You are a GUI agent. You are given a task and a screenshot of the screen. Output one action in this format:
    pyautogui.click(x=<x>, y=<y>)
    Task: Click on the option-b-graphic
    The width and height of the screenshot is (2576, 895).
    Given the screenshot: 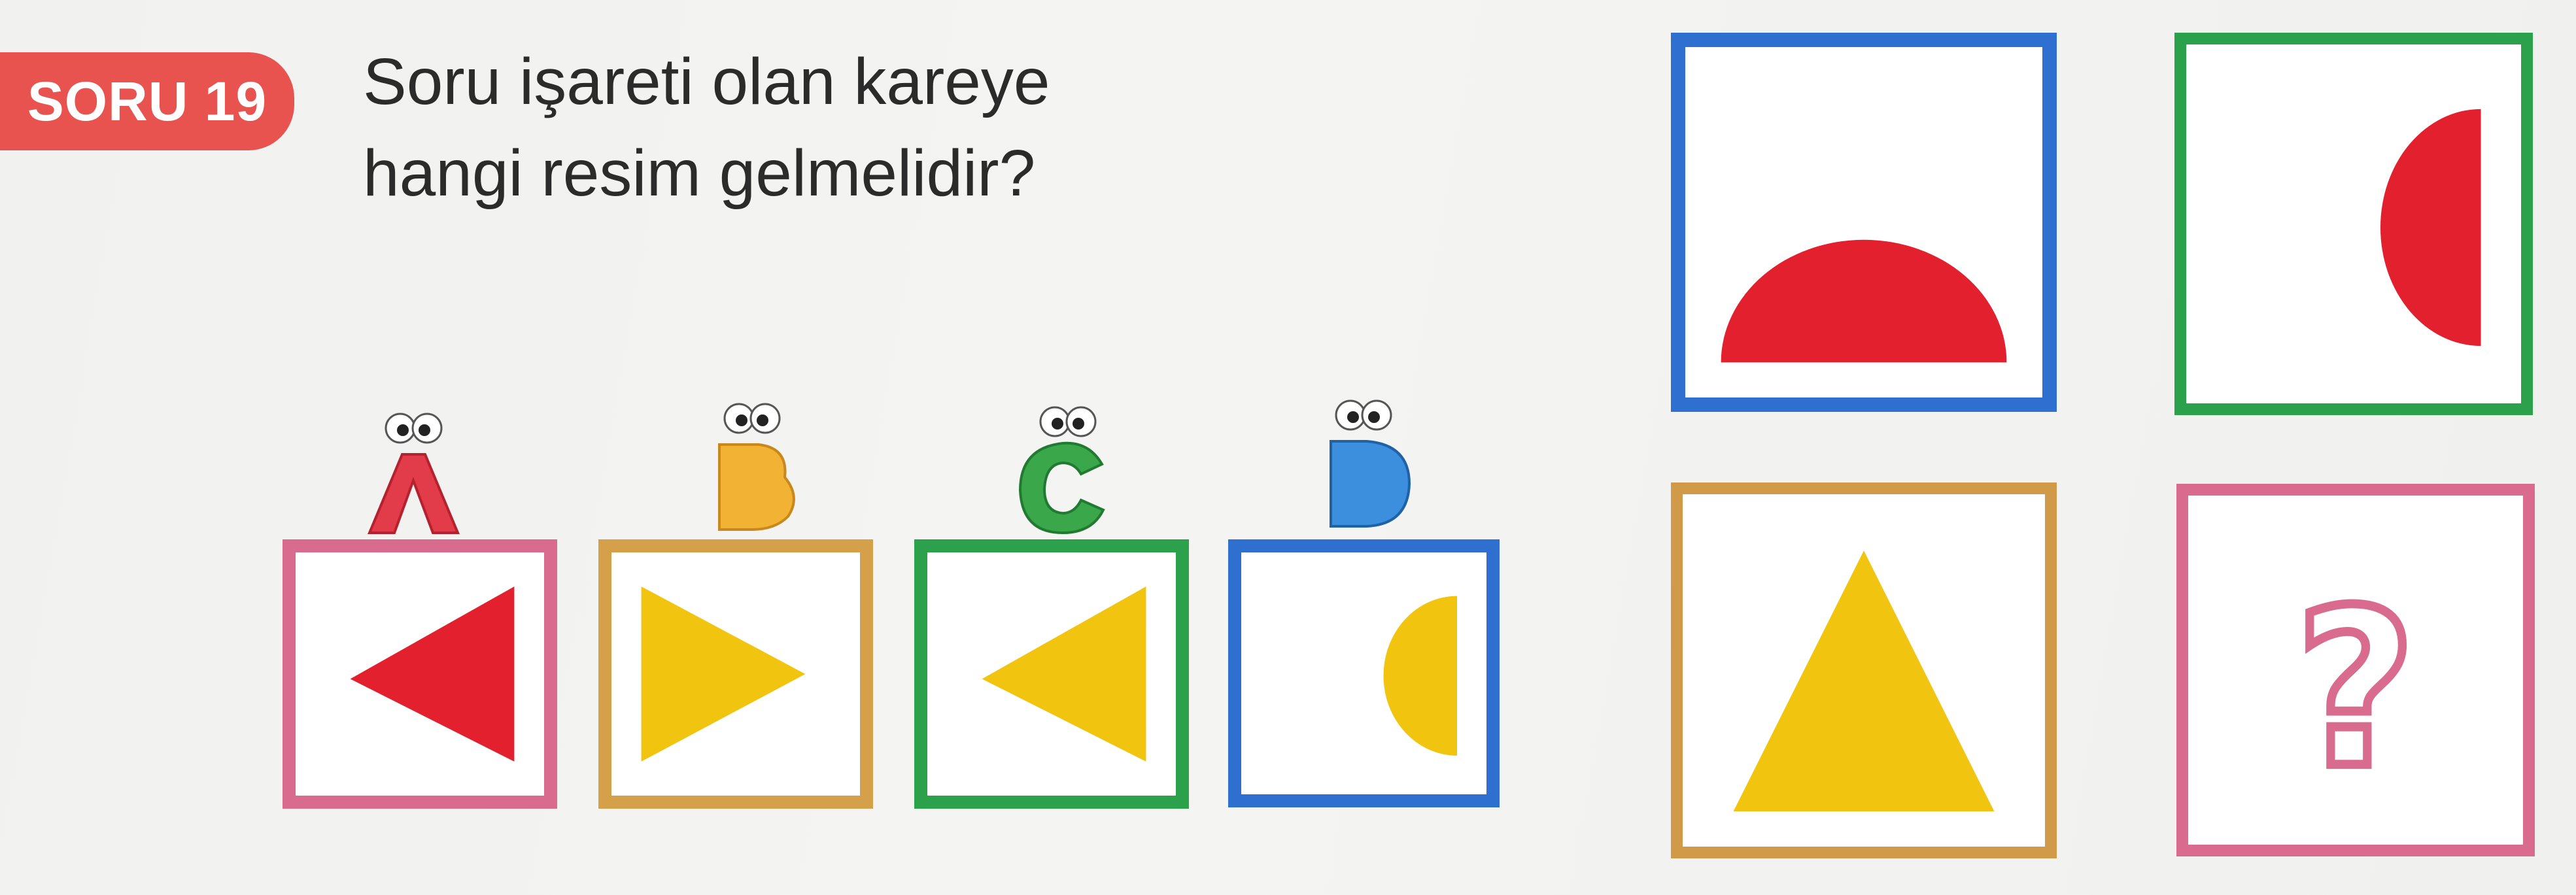 What is the action you would take?
    pyautogui.click(x=723, y=674)
    